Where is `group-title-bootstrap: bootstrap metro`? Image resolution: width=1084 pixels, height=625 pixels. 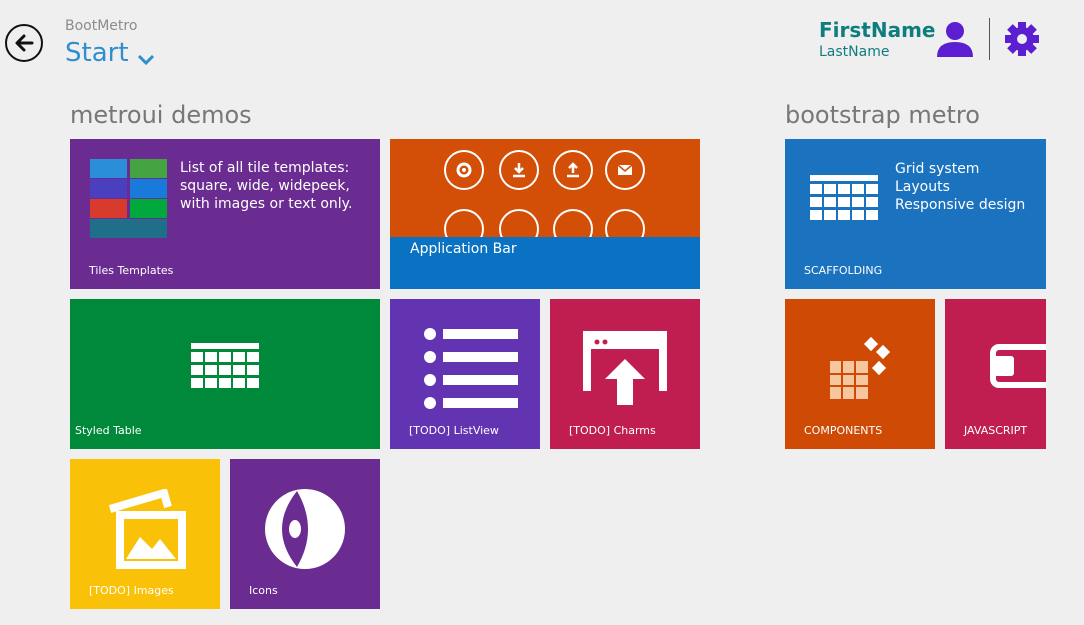 group-title-bootstrap: bootstrap metro is located at coordinates (882, 115).